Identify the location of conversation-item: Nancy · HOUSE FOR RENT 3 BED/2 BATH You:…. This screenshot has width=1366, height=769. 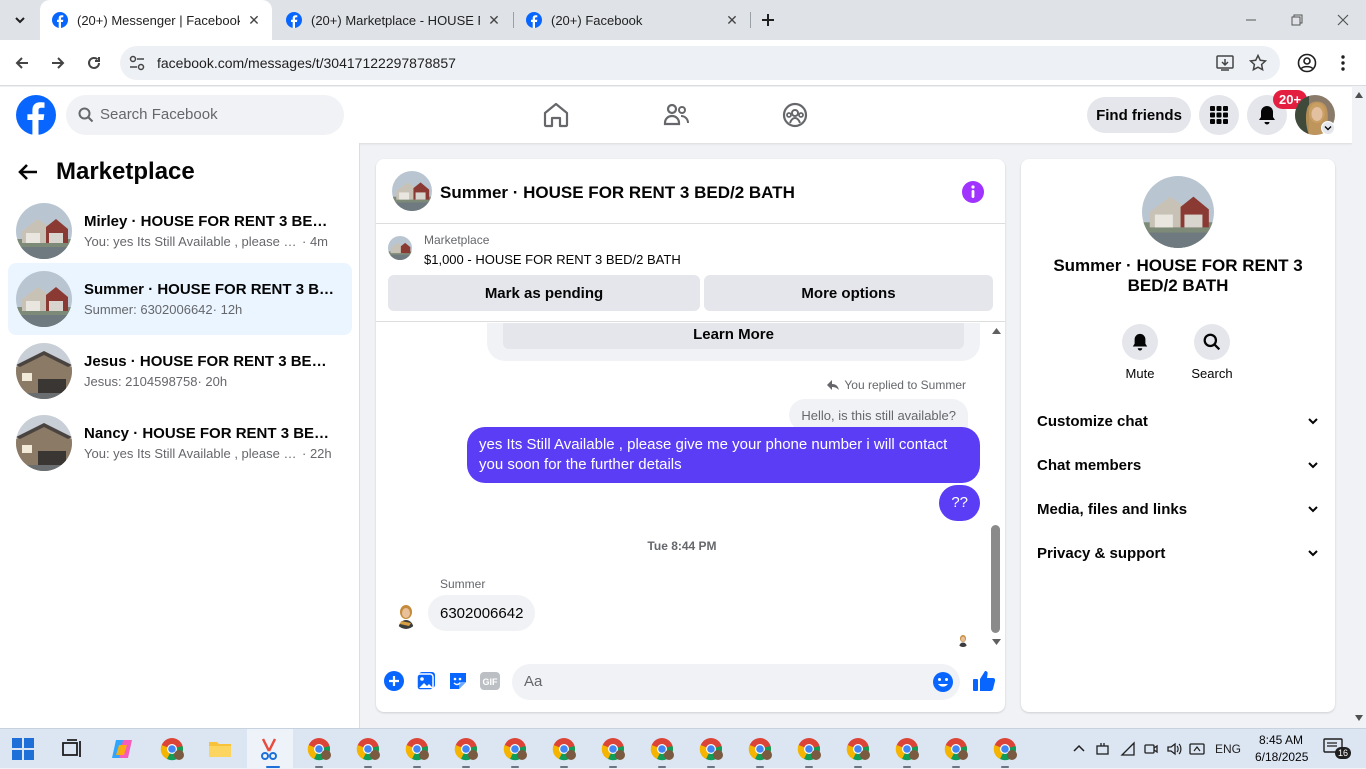
(180, 443).